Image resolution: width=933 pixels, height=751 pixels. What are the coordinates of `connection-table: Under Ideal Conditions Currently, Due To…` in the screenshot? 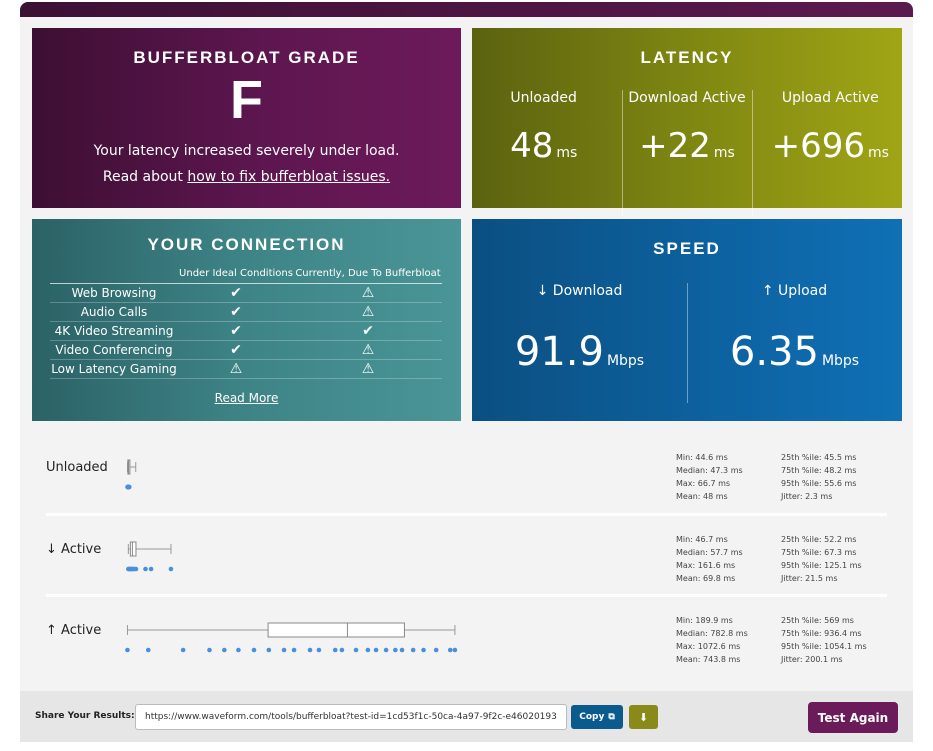 It's located at (246, 322).